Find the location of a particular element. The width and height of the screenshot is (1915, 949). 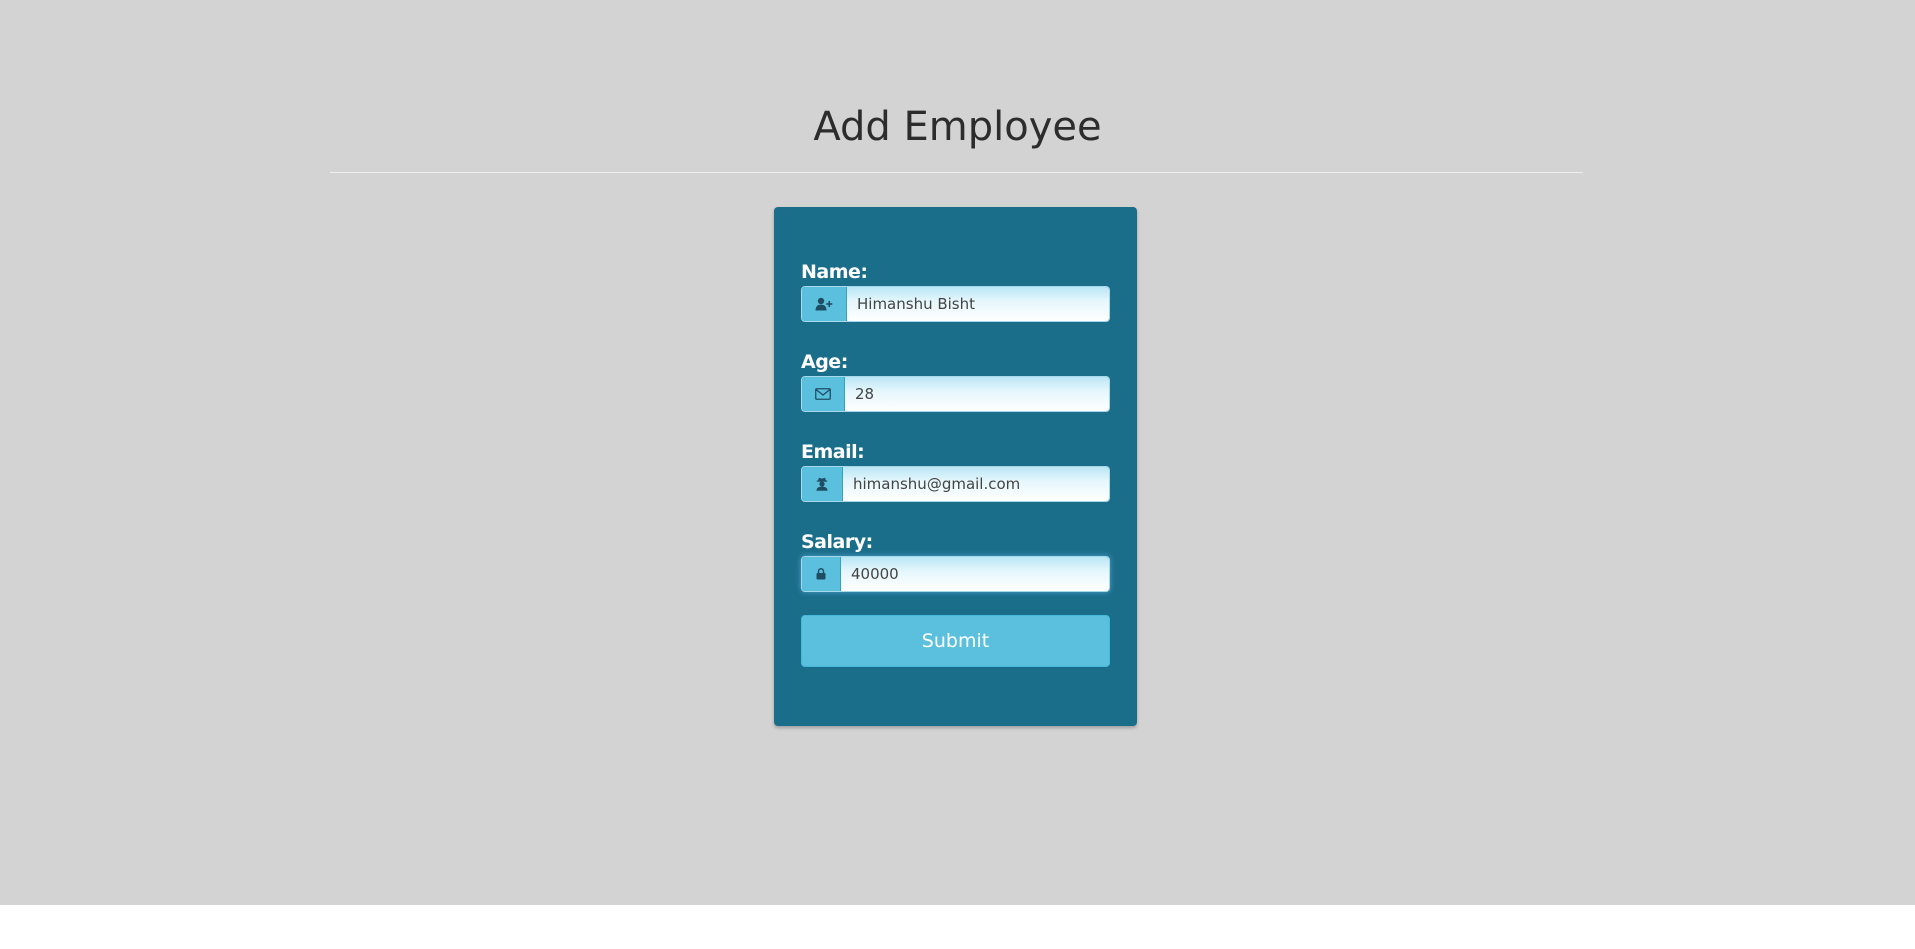

age-field-group: Age: is located at coordinates (955, 381).